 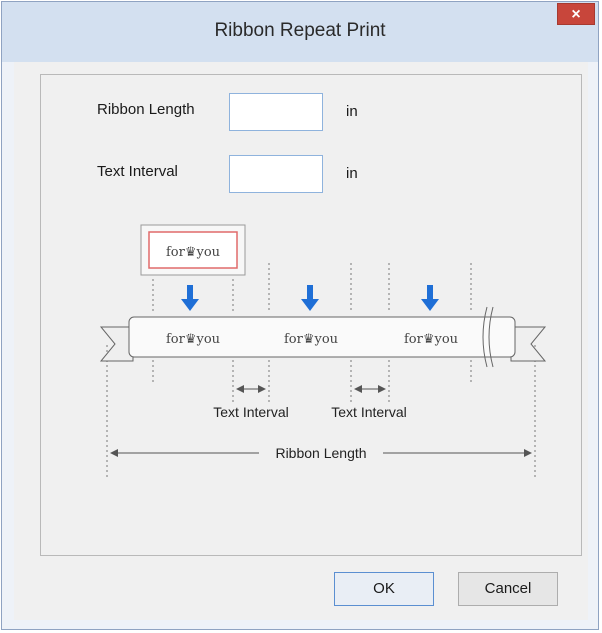 What do you see at coordinates (576, 14) in the screenshot?
I see `close-button: ×` at bounding box center [576, 14].